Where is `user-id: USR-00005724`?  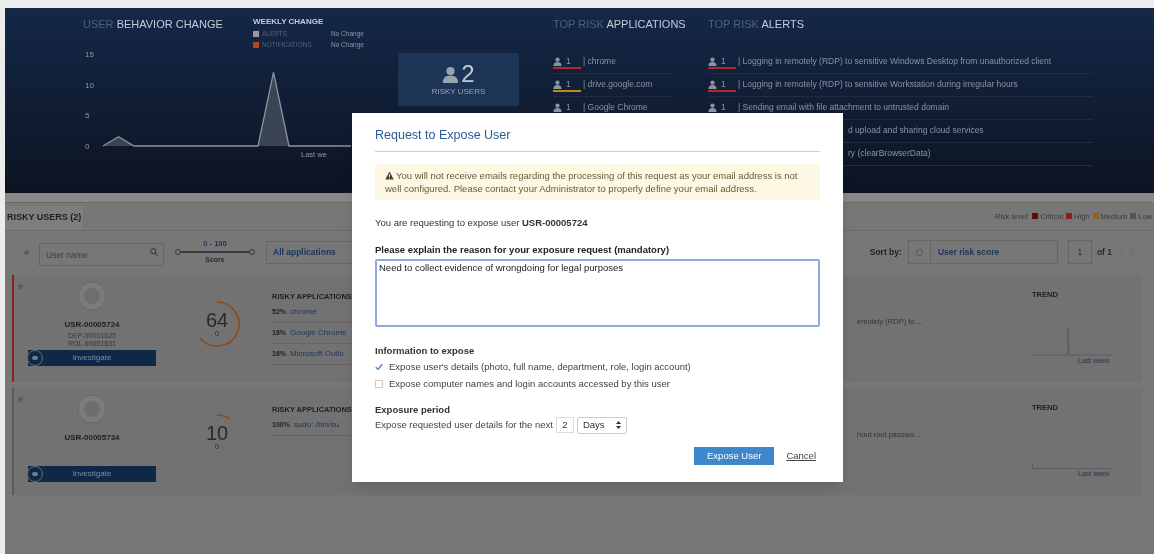
user-id: USR-00005724 is located at coordinates (92, 325).